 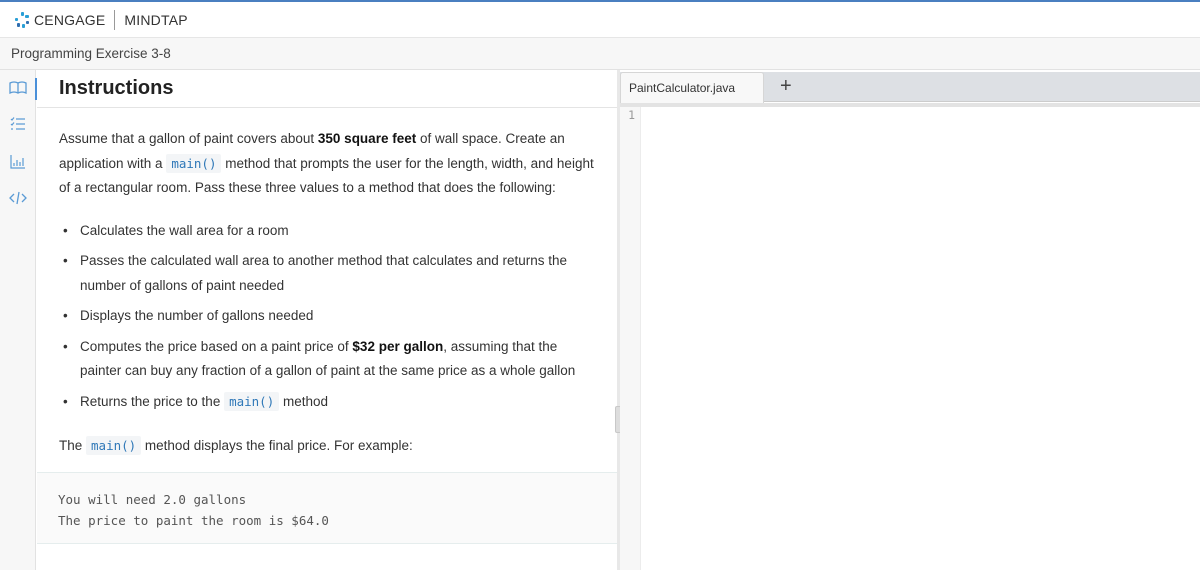 I want to click on brand-name: CENGAGE, so click(x=69, y=20).